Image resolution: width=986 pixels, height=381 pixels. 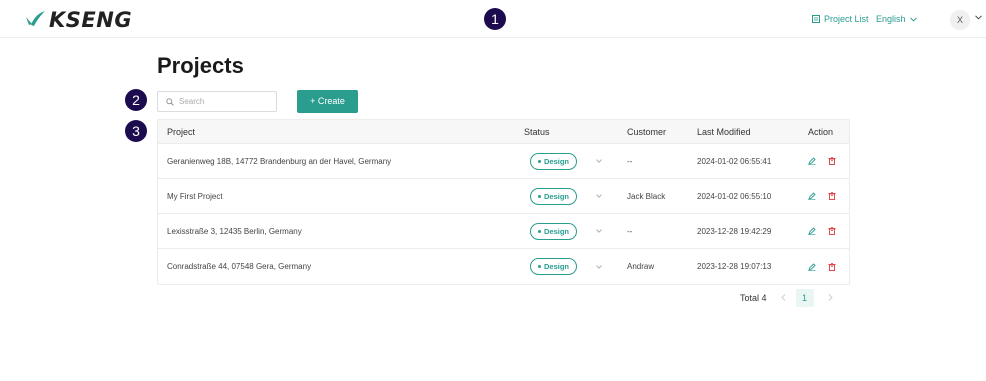 I want to click on chevron-right-icon, so click(x=830, y=297).